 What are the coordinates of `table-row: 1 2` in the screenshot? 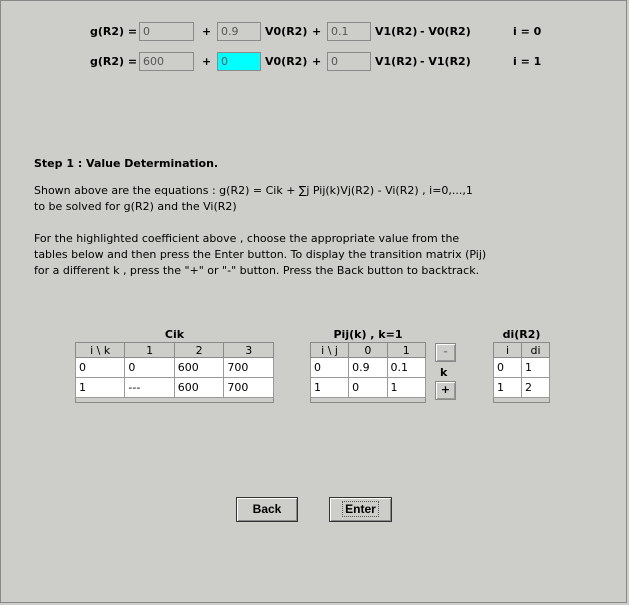 It's located at (522, 387).